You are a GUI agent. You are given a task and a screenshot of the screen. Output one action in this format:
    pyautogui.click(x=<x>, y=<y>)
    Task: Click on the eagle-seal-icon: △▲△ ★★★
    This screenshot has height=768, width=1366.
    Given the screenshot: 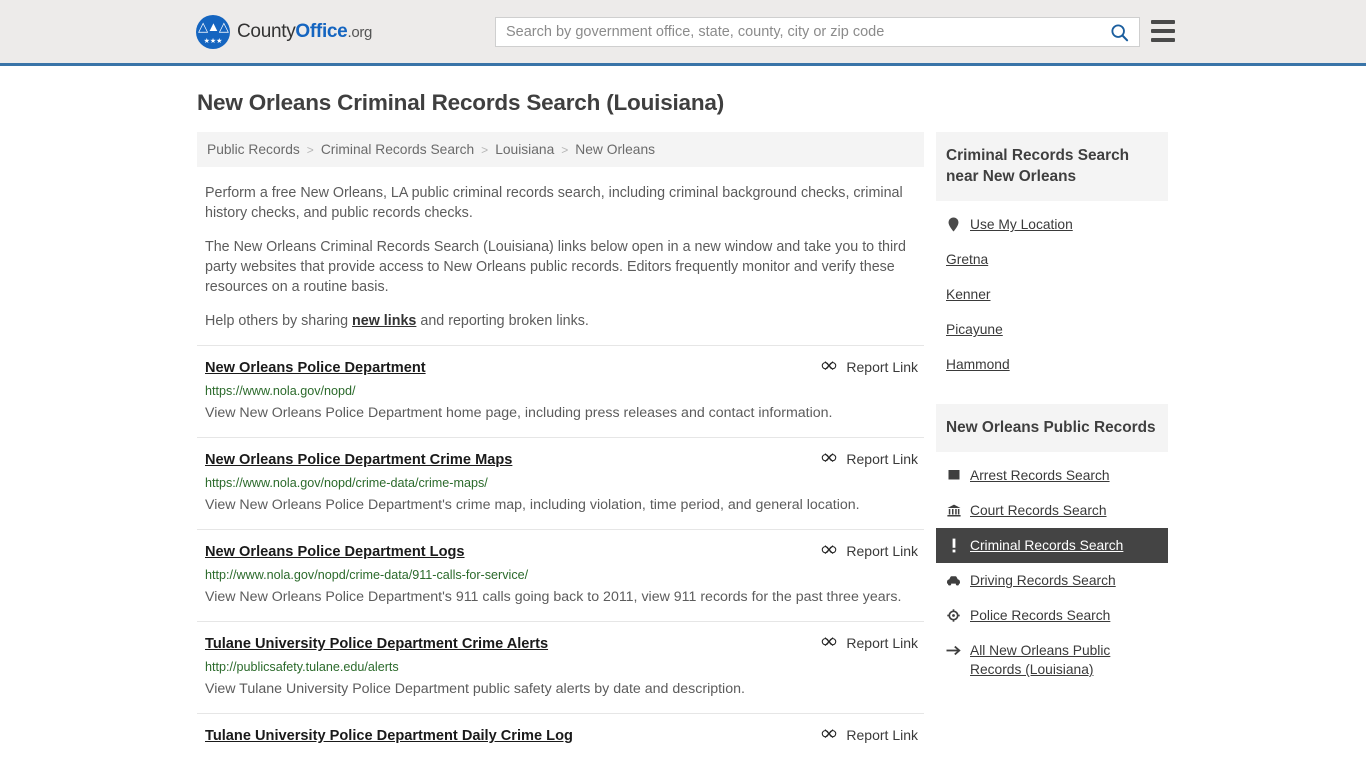 What is the action you would take?
    pyautogui.click(x=213, y=31)
    